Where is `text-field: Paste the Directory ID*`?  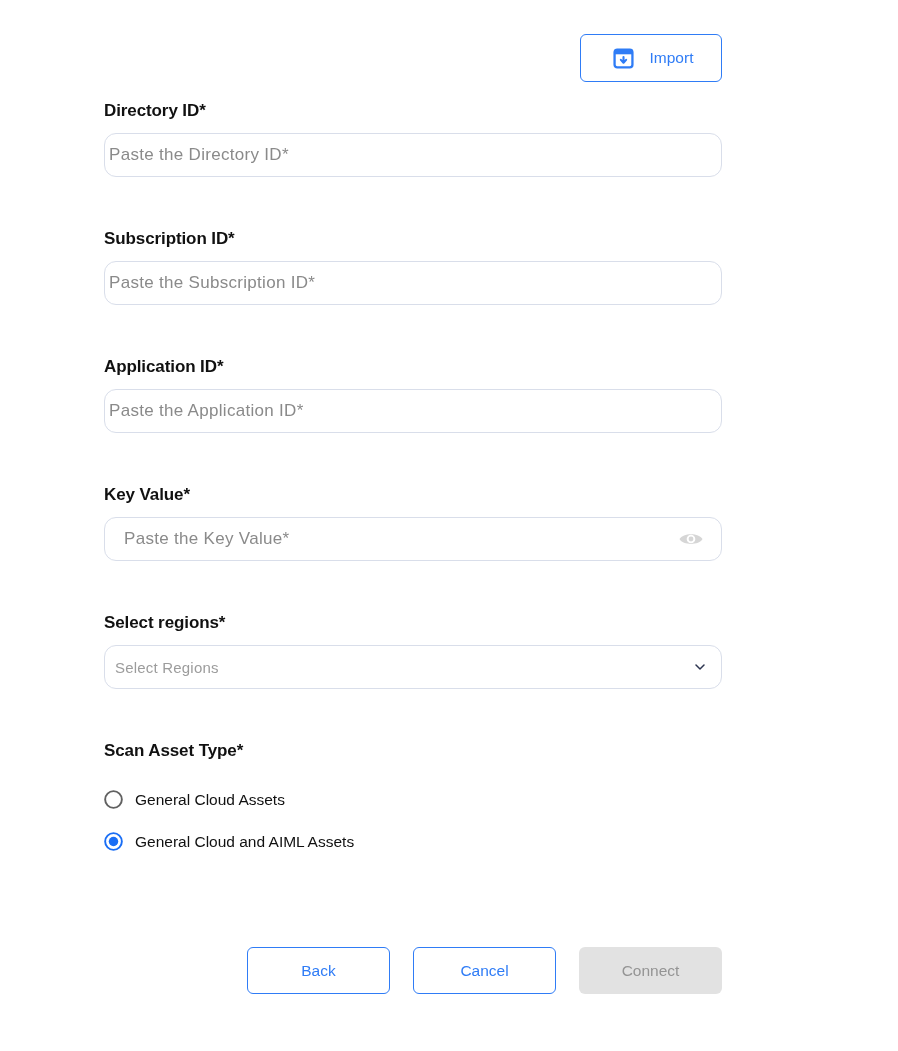 text-field: Paste the Directory ID* is located at coordinates (413, 155).